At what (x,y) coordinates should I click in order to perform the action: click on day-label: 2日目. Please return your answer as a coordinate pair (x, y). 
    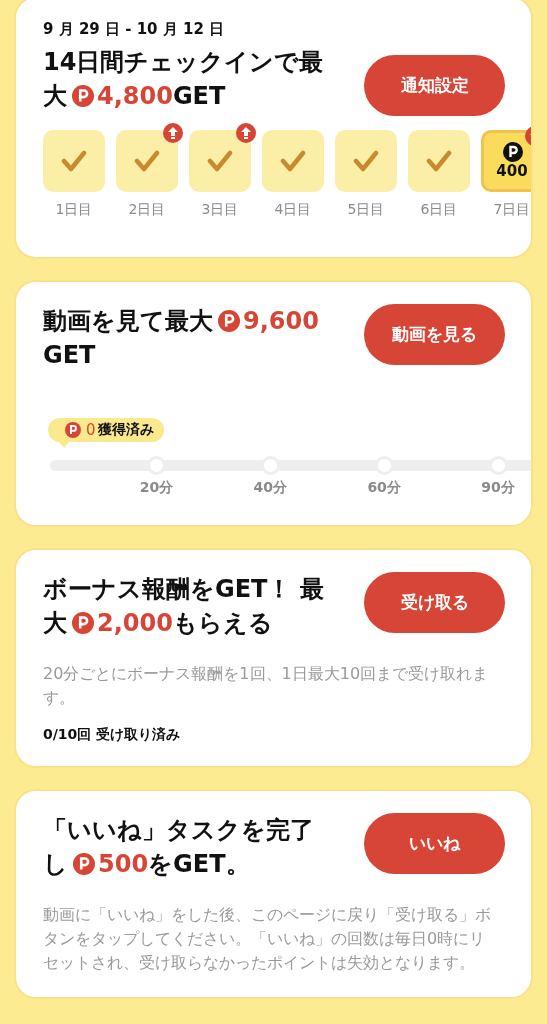
    Looking at the image, I should click on (147, 210).